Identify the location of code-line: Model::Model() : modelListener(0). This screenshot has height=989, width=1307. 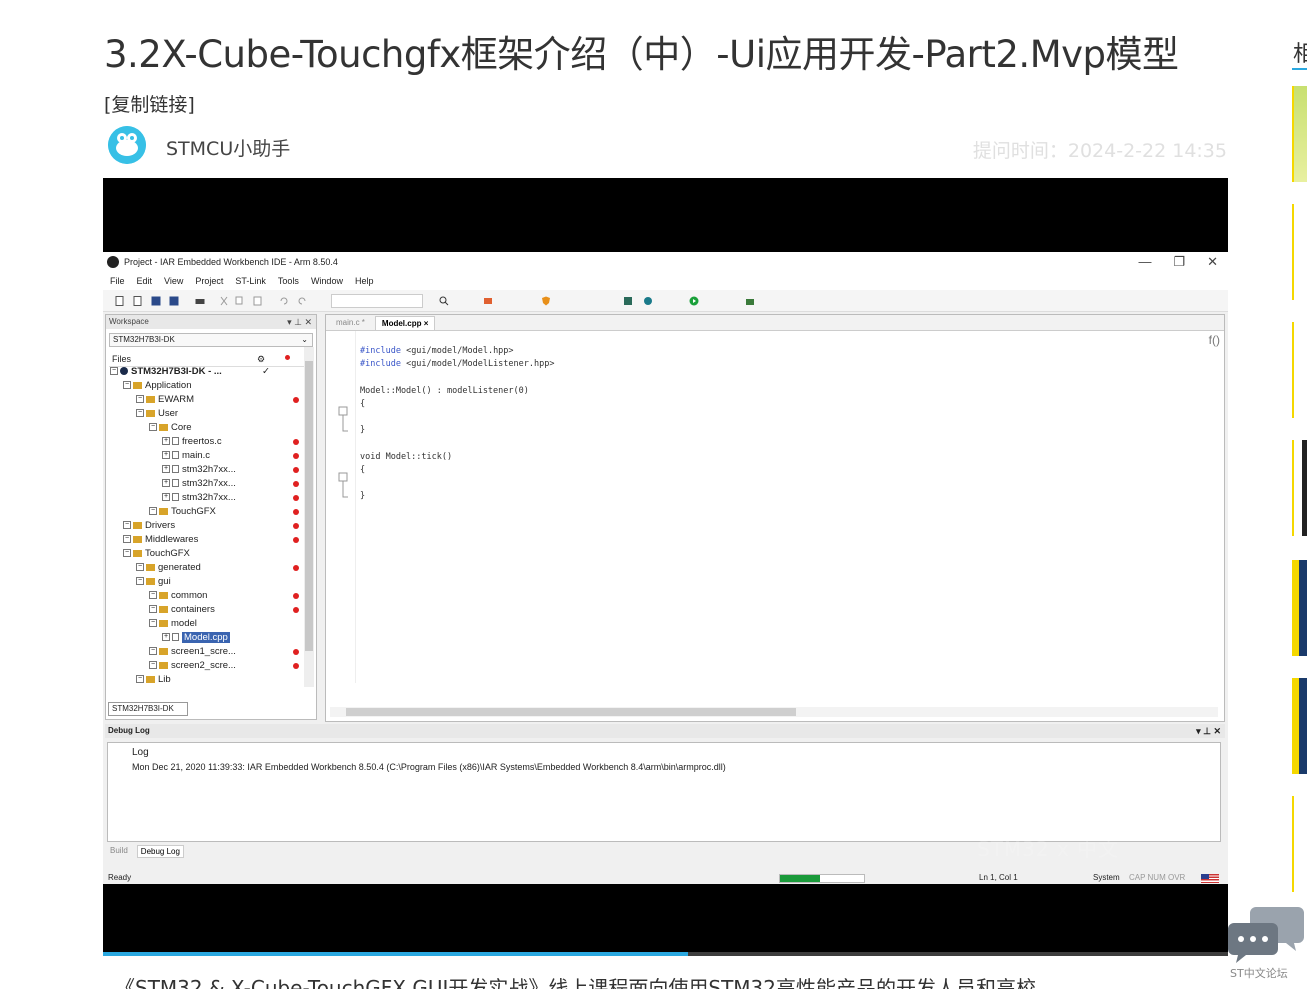
(457, 391).